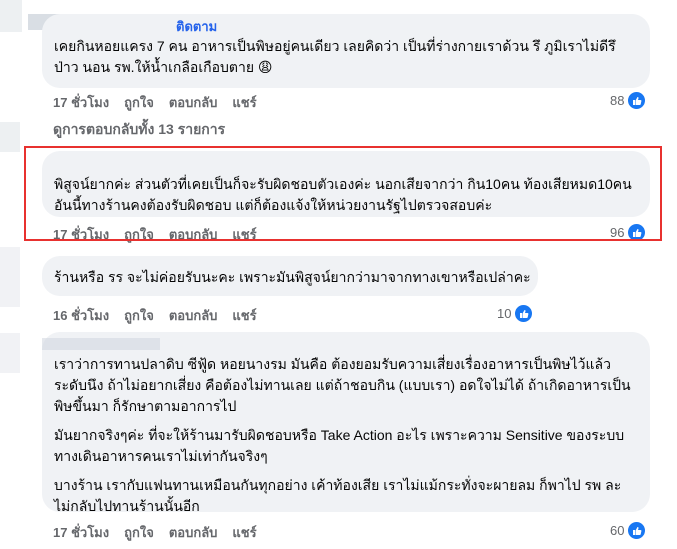 This screenshot has height=549, width=677. Describe the element at coordinates (155, 315) in the screenshot. I see `comment-actions: 16 ชั่วโมง ถูกใจ ตอบกลับ แชร์` at that location.